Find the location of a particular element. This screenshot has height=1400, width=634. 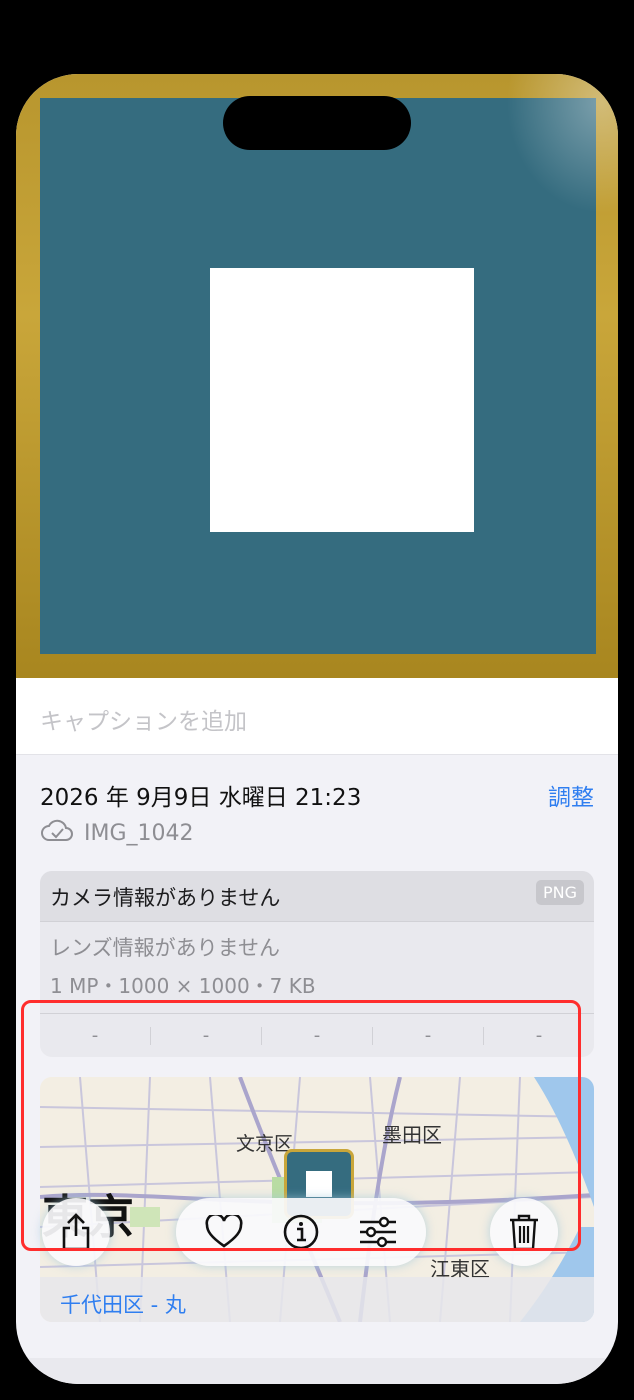

format-badge: PNG is located at coordinates (559, 892).